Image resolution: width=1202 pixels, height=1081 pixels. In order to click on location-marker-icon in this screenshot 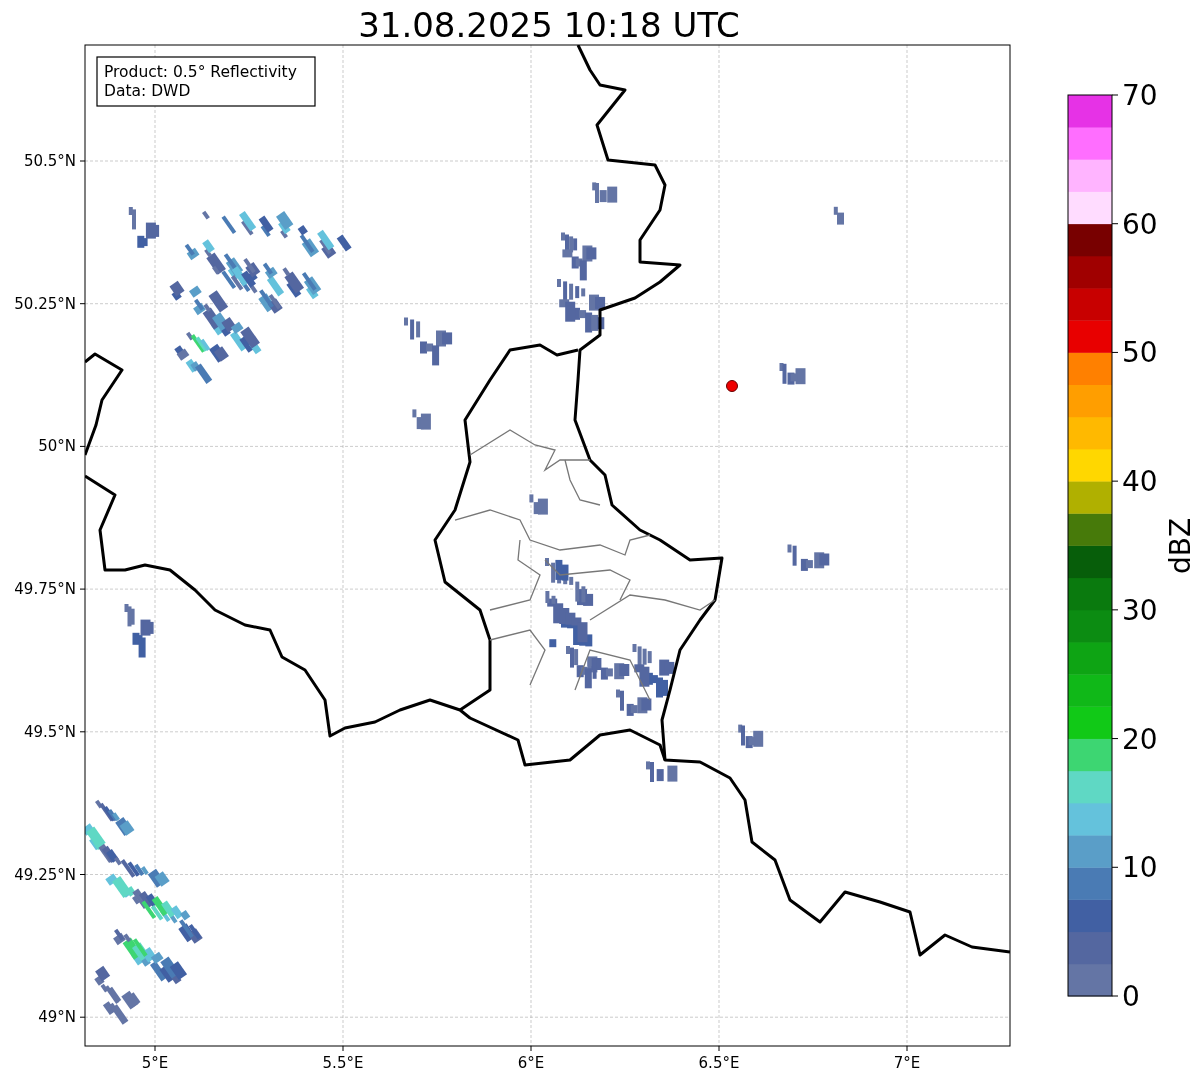, I will do `click(732, 386)`.